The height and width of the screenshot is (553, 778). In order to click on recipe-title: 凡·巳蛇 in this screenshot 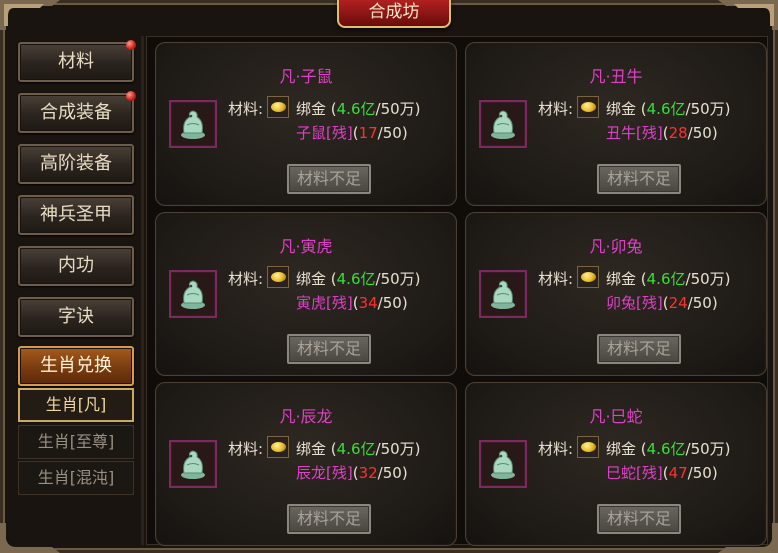, I will do `click(616, 416)`.